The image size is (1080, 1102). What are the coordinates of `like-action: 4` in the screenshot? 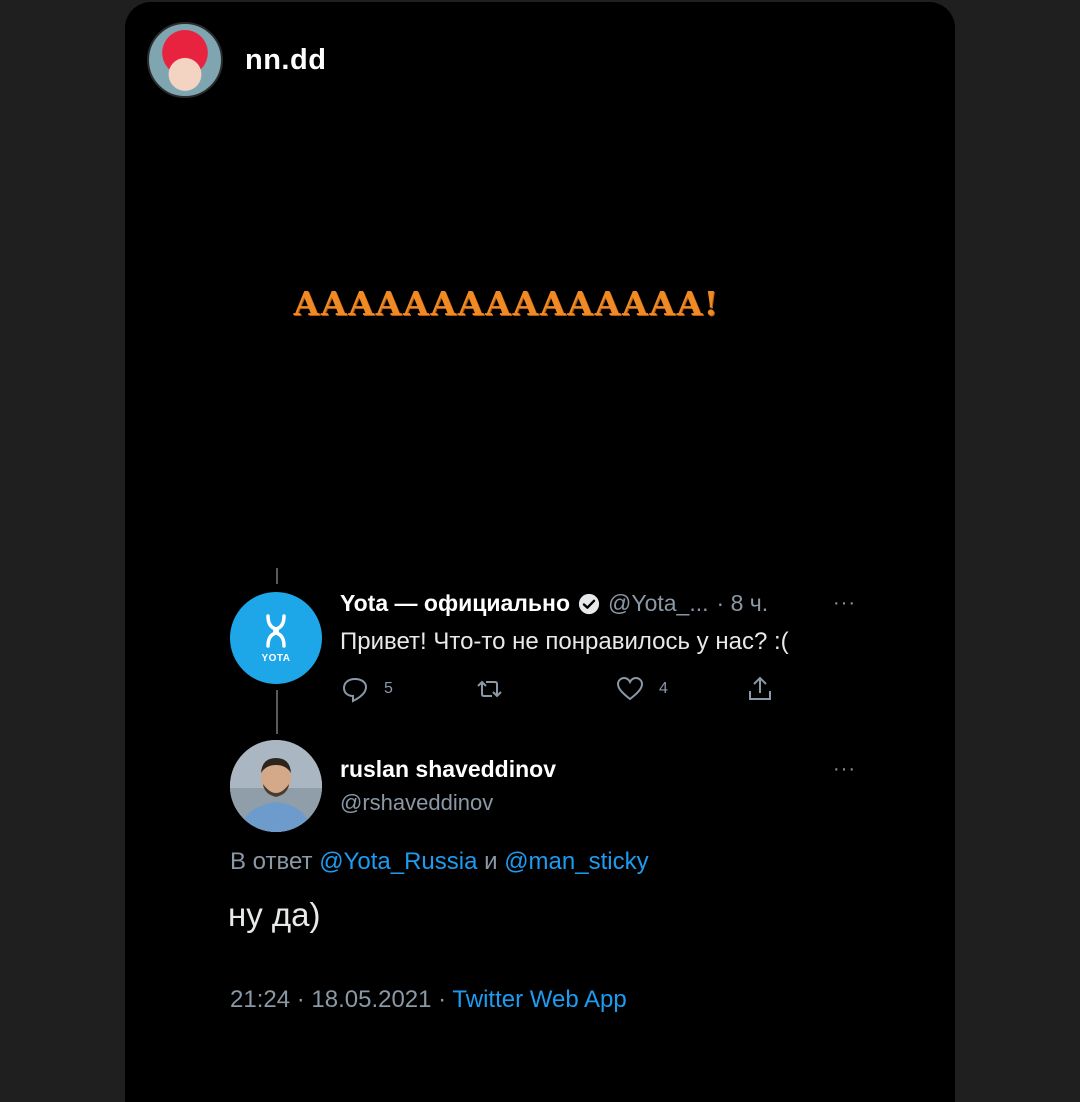 It's located at (641, 689).